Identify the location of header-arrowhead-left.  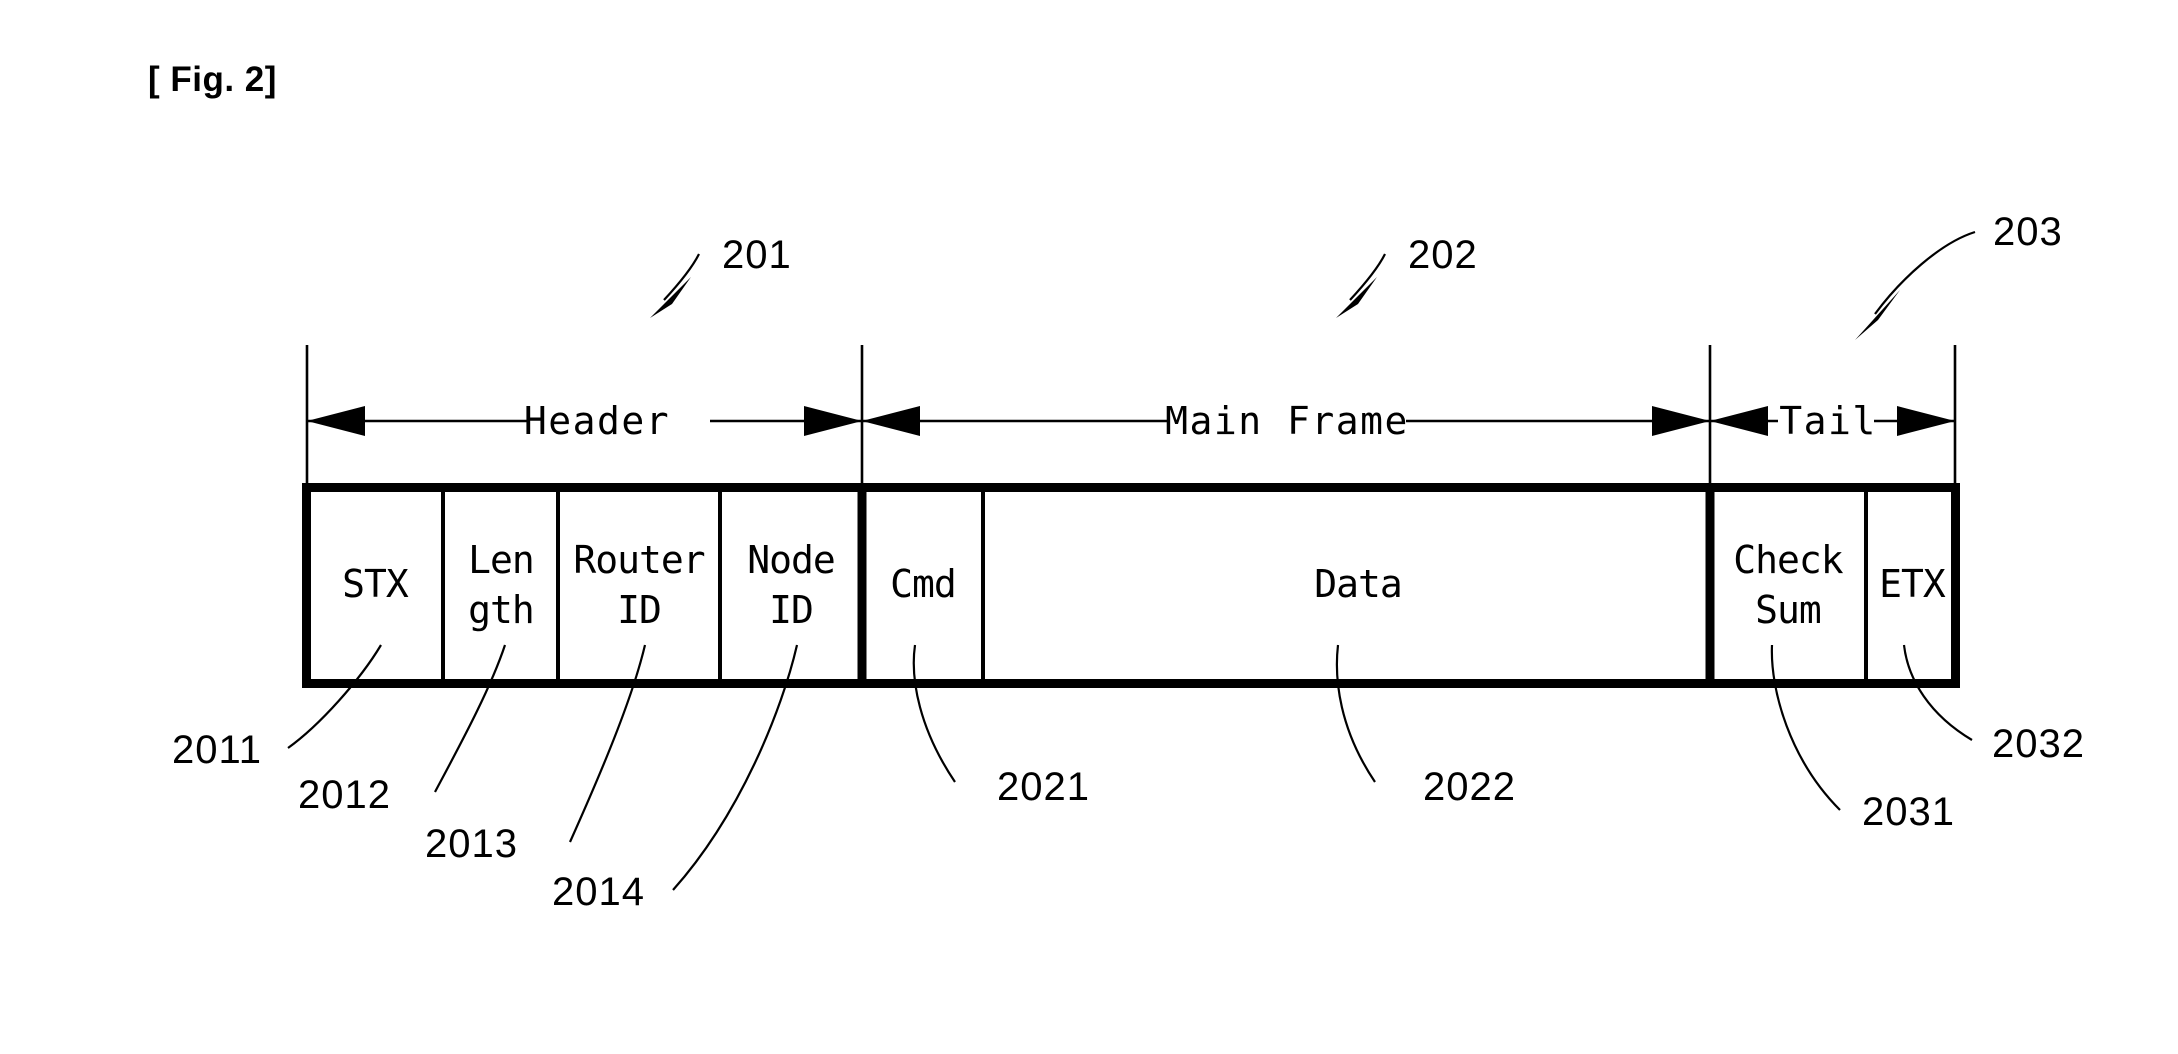
(336, 421).